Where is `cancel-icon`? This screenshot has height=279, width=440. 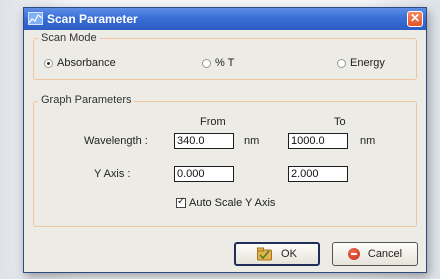
cancel-icon is located at coordinates (353, 254).